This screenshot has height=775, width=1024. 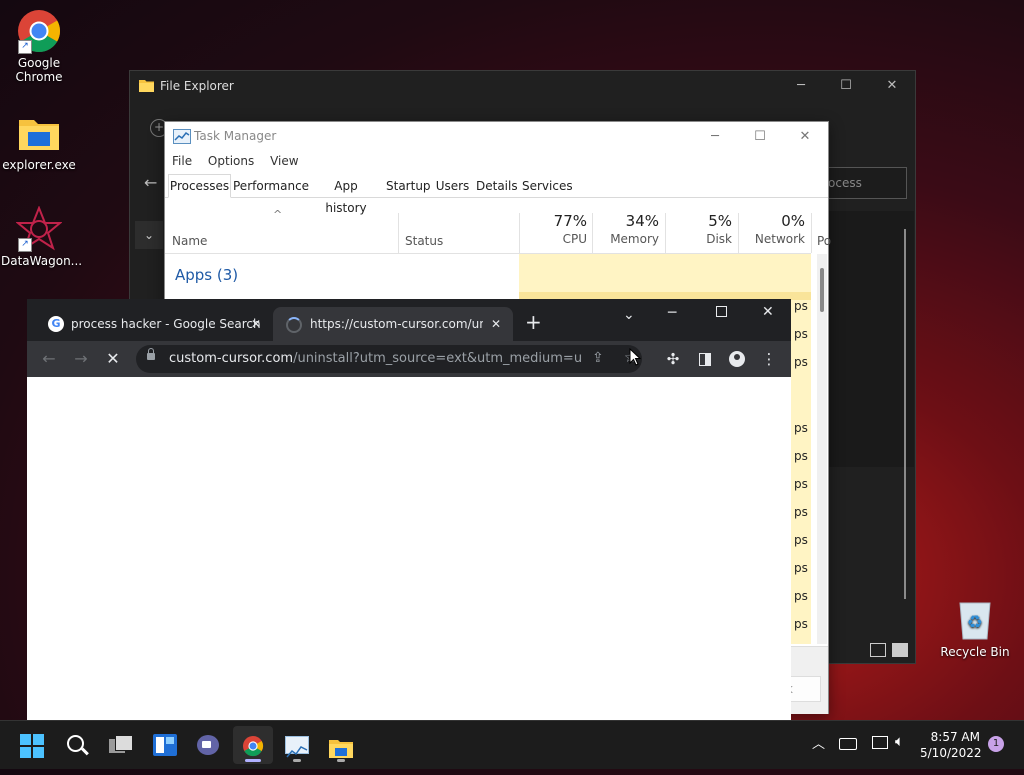 What do you see at coordinates (951, 753) in the screenshot?
I see `clock-date: 5/10/2022` at bounding box center [951, 753].